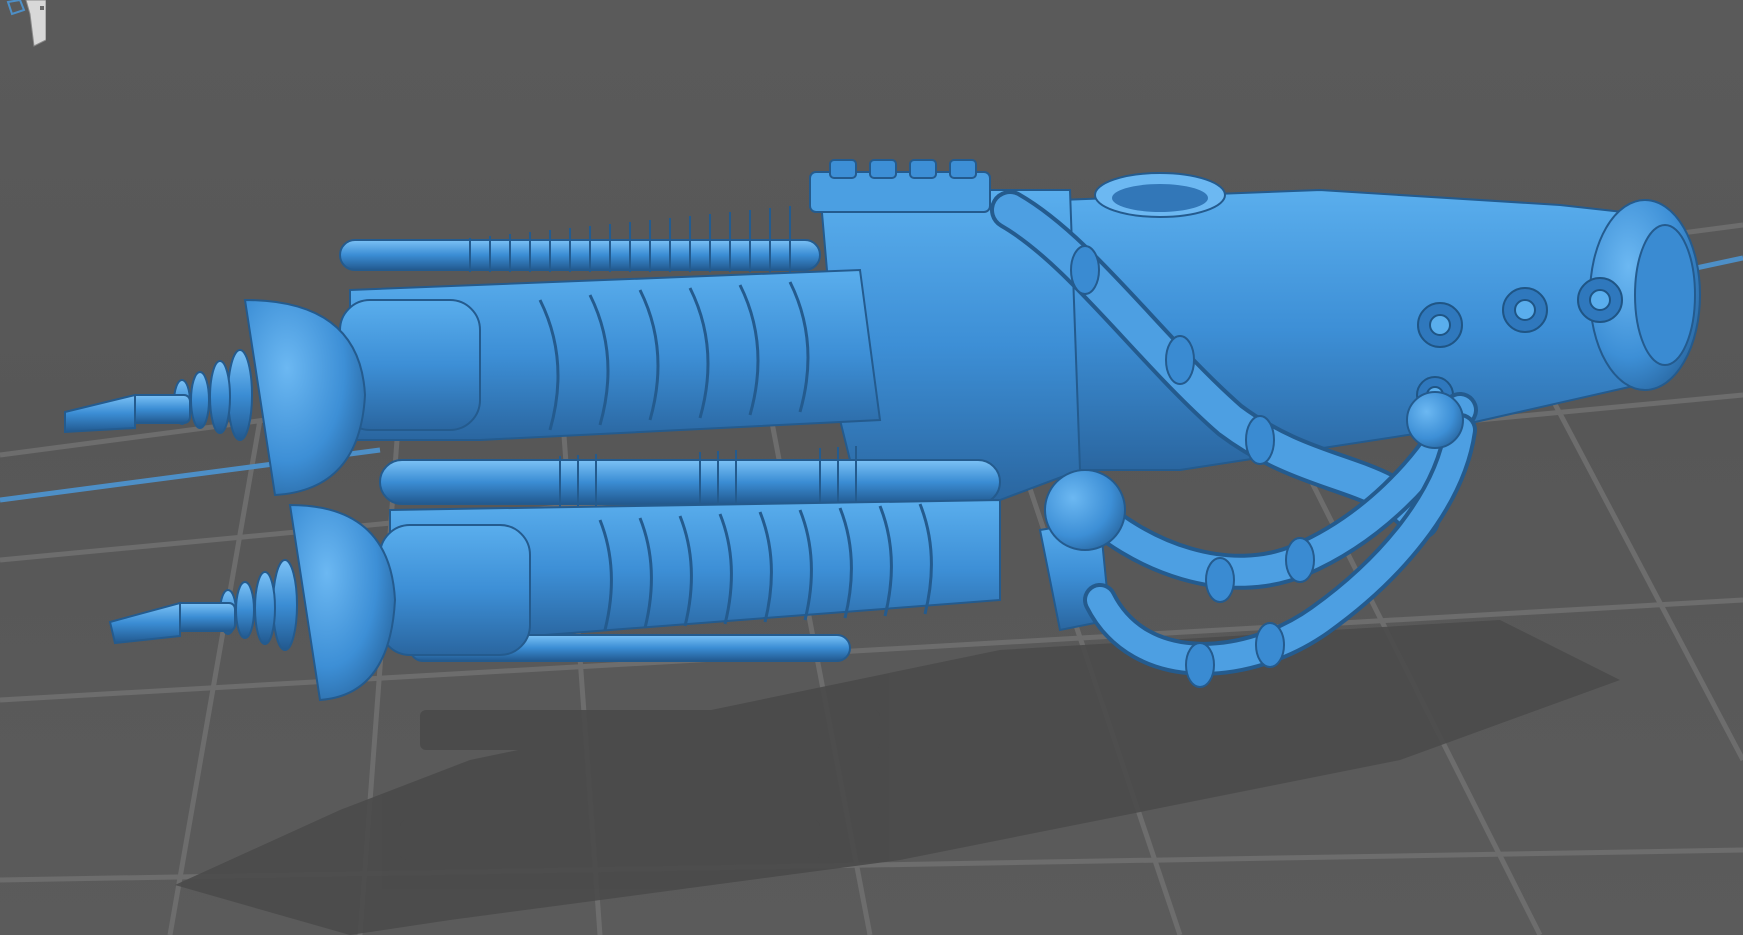 The height and width of the screenshot is (935, 1743). What do you see at coordinates (580, 255) in the screenshot?
I see `upper-coil-rod` at bounding box center [580, 255].